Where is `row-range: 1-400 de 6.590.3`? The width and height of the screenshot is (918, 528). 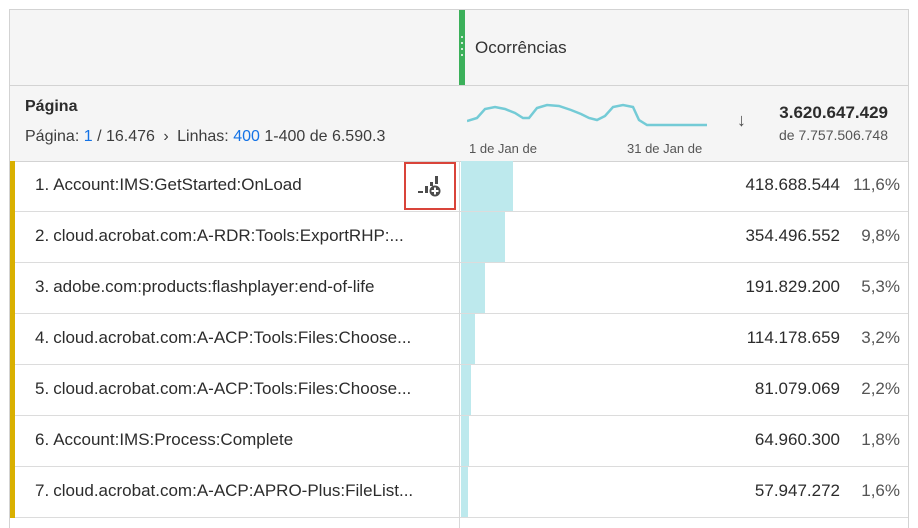 row-range: 1-400 de 6.590.3 is located at coordinates (325, 136).